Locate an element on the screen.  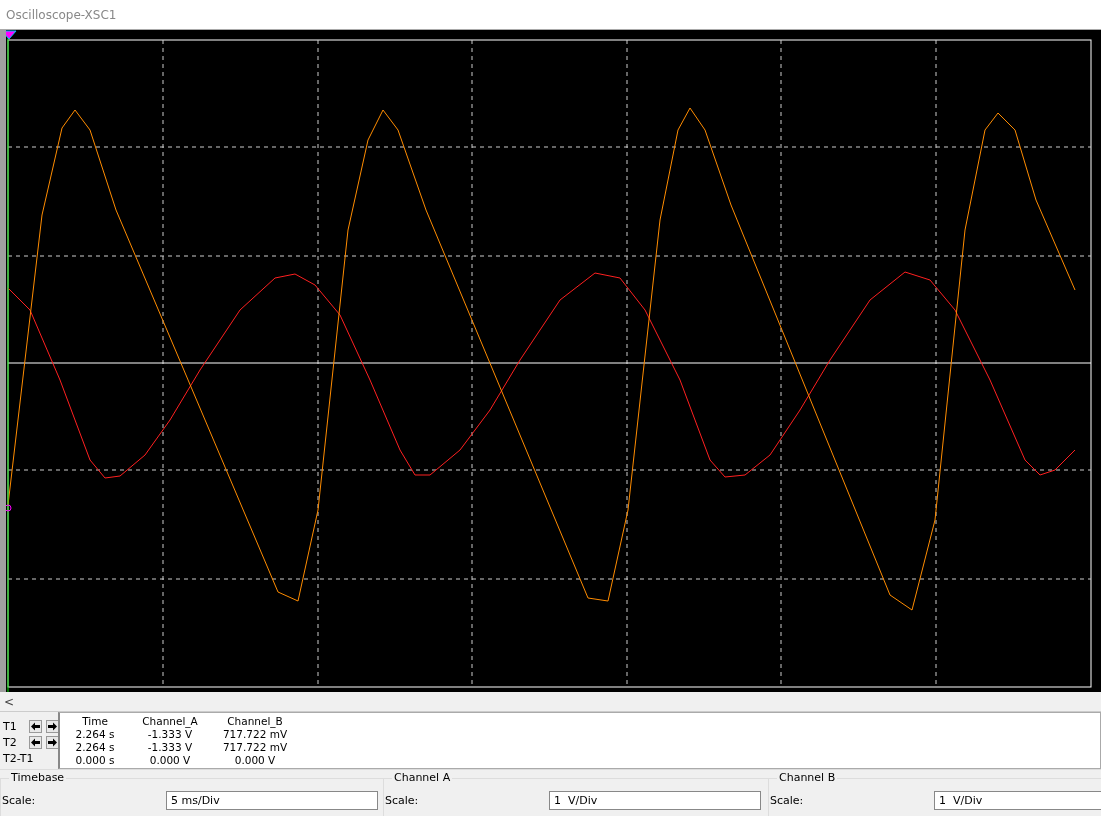
cursor-label: T1 is located at coordinates (10, 726).